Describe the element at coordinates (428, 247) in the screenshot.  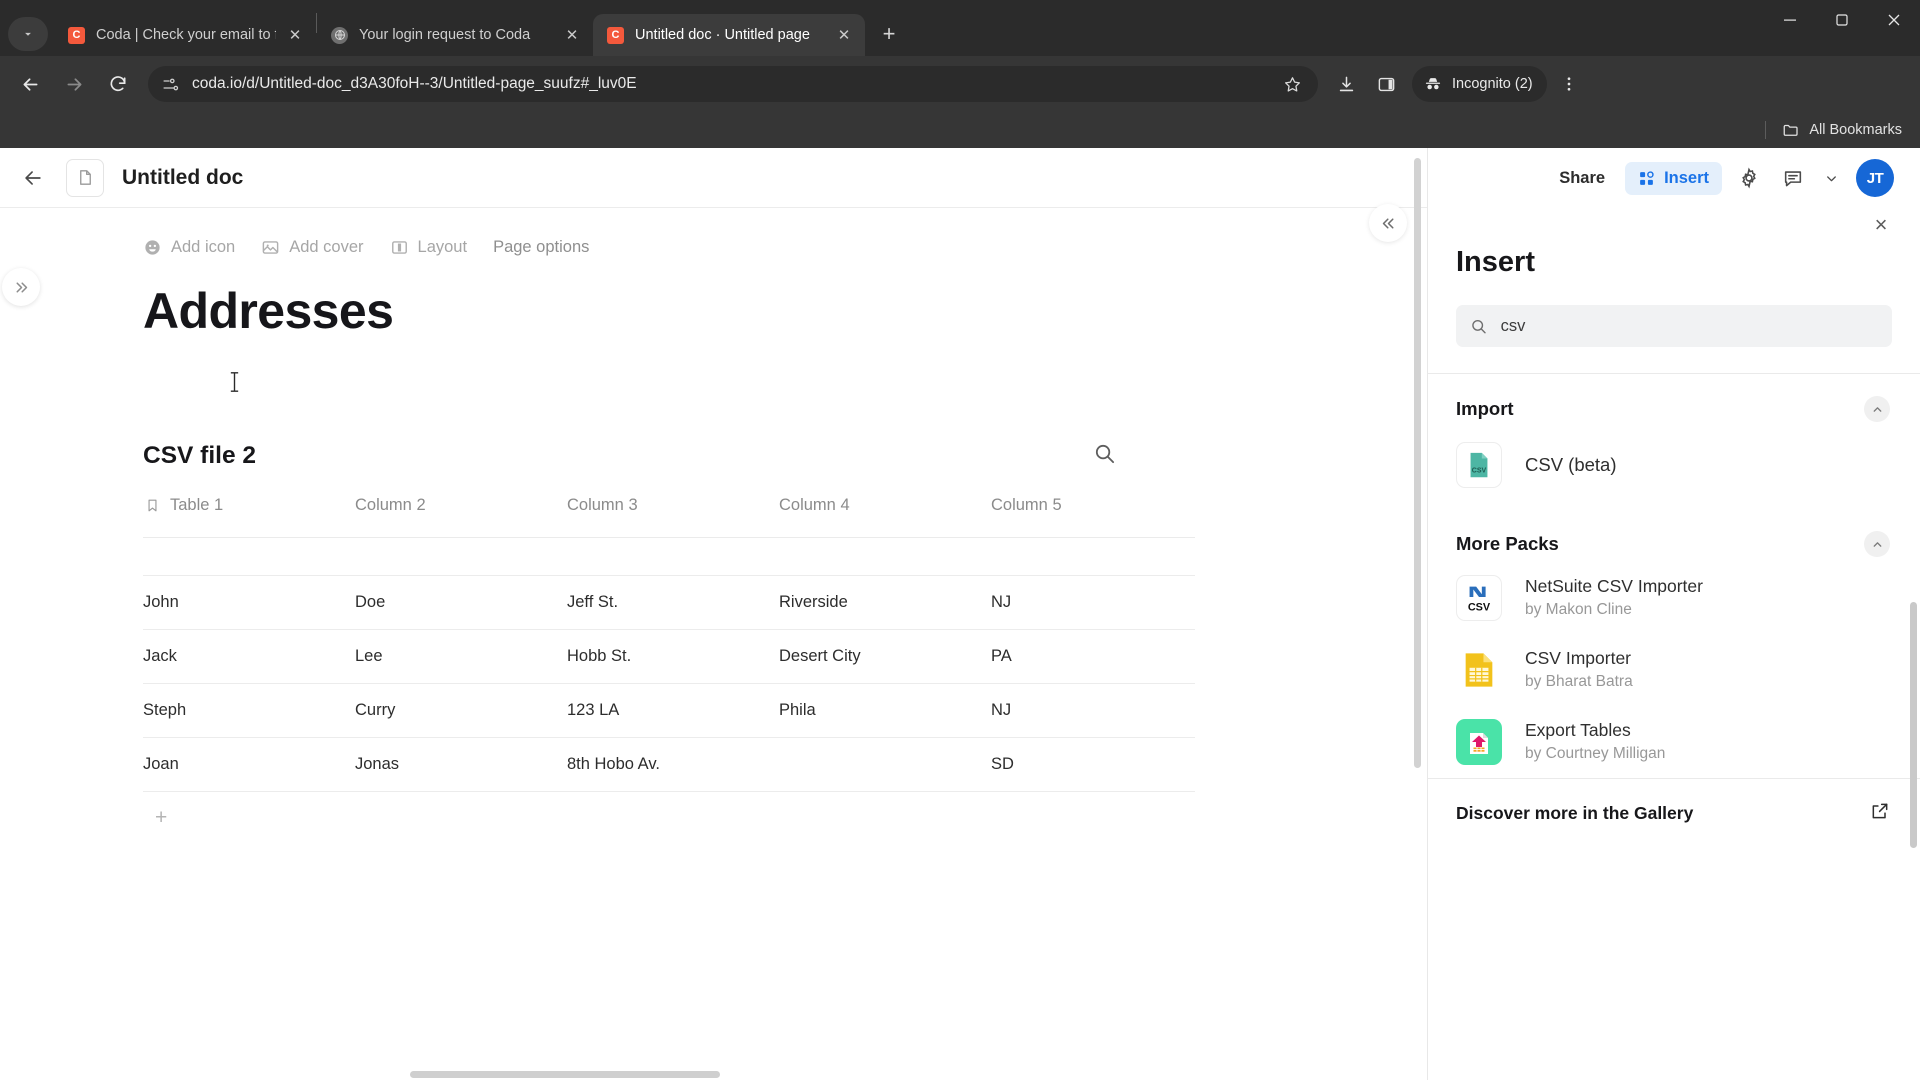
I see `layout-button: Layout` at that location.